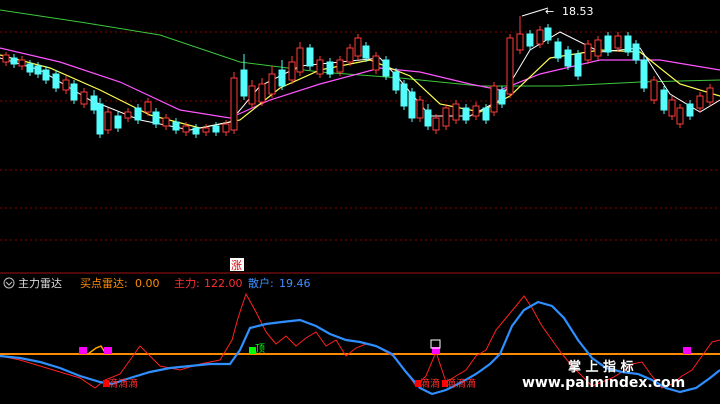 The width and height of the screenshot is (720, 404). What do you see at coordinates (435, 344) in the screenshot?
I see `signal-box` at bounding box center [435, 344].